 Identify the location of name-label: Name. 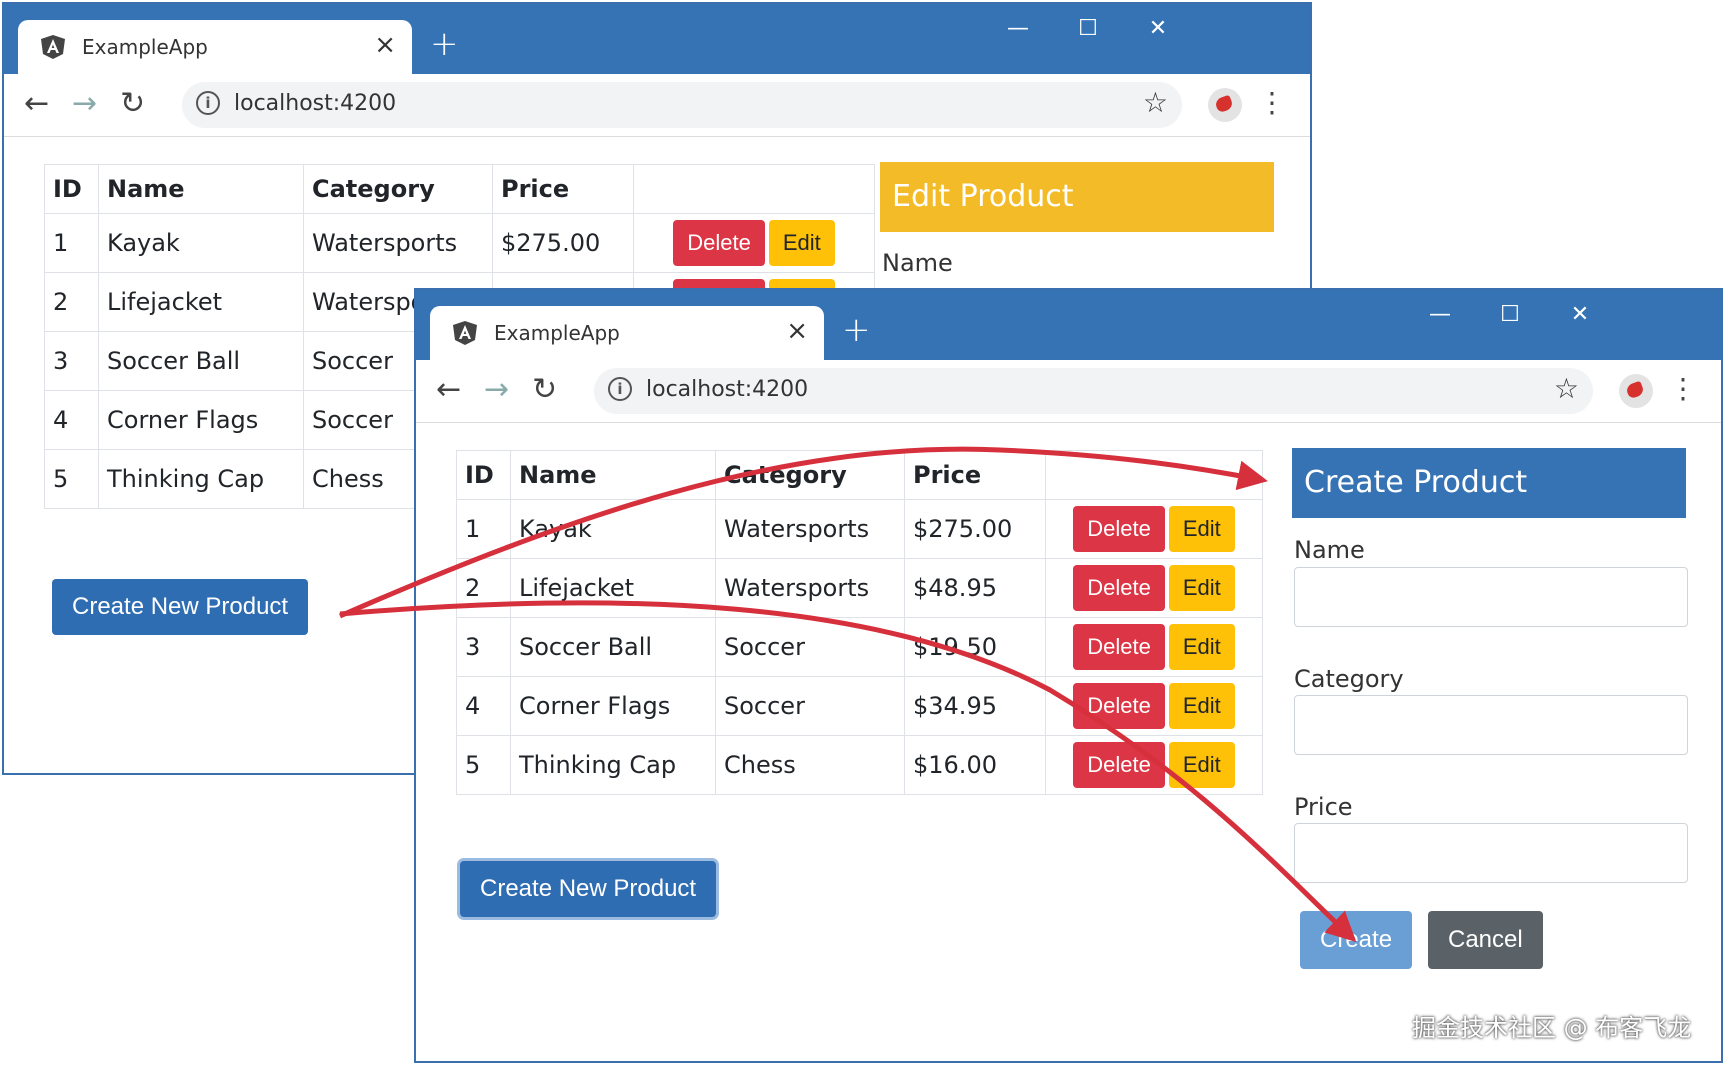
(1329, 550).